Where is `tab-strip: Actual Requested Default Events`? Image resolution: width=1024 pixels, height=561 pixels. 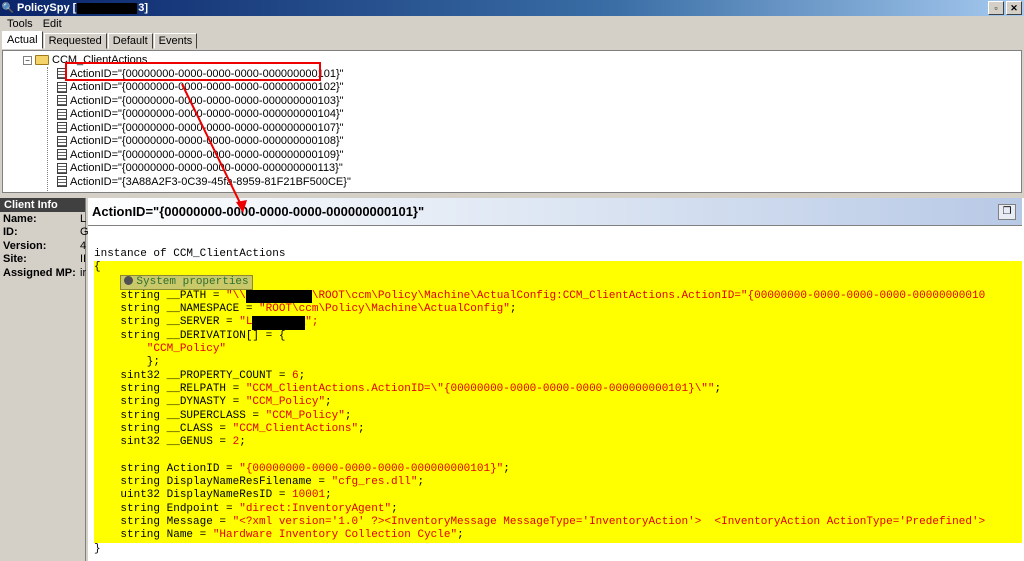
tab-strip: Actual Requested Default Events is located at coordinates (99, 40).